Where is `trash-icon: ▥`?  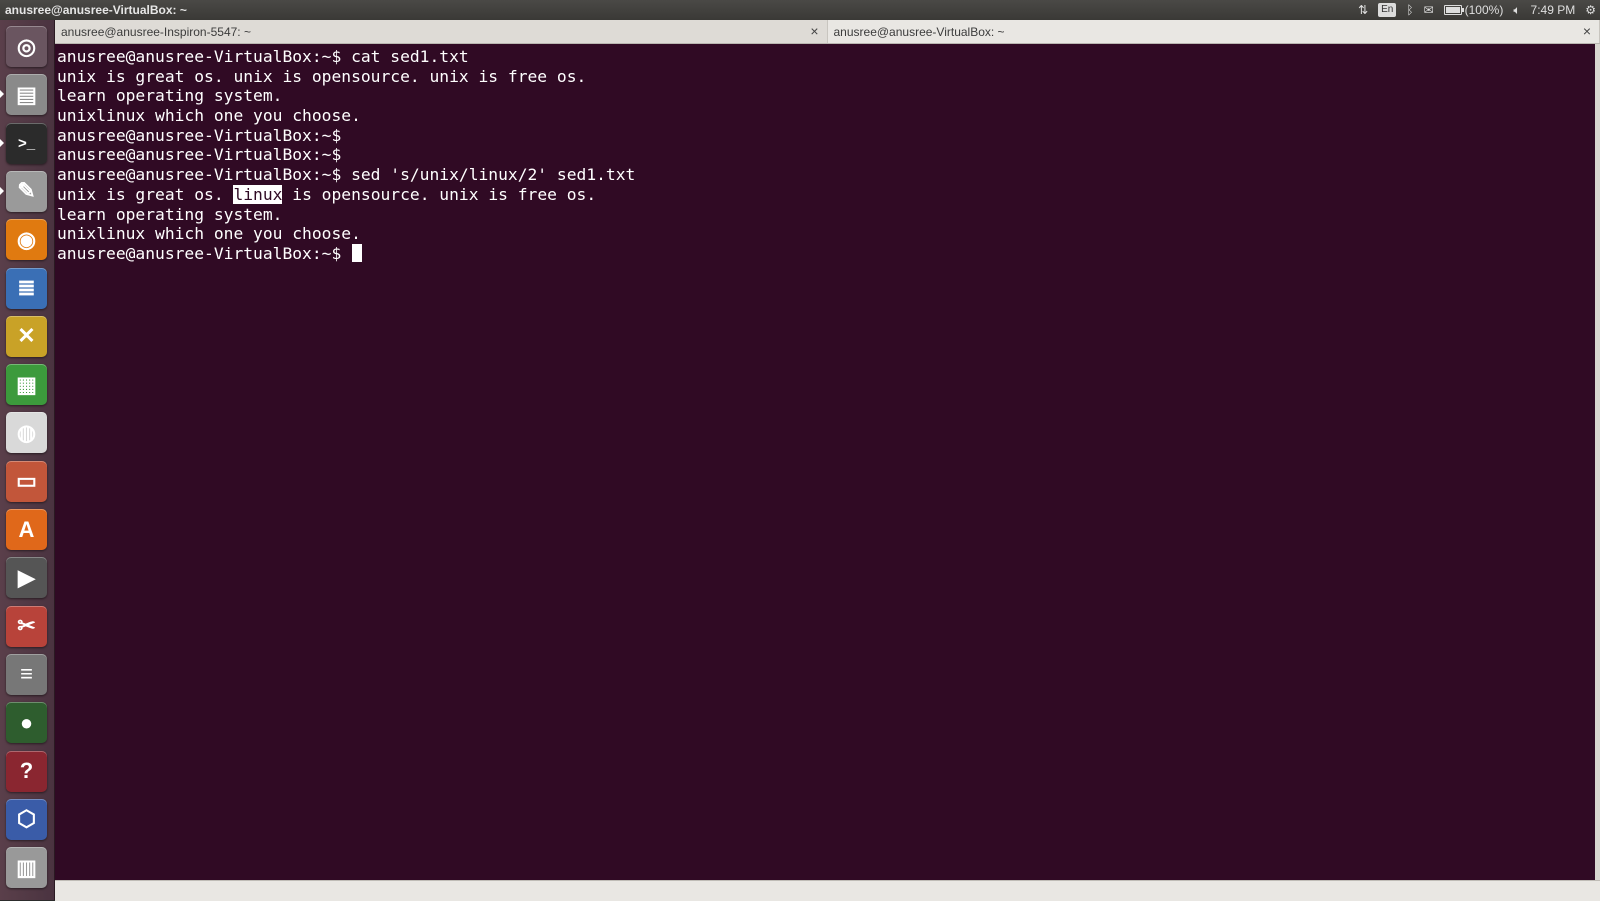 trash-icon: ▥ is located at coordinates (26, 868).